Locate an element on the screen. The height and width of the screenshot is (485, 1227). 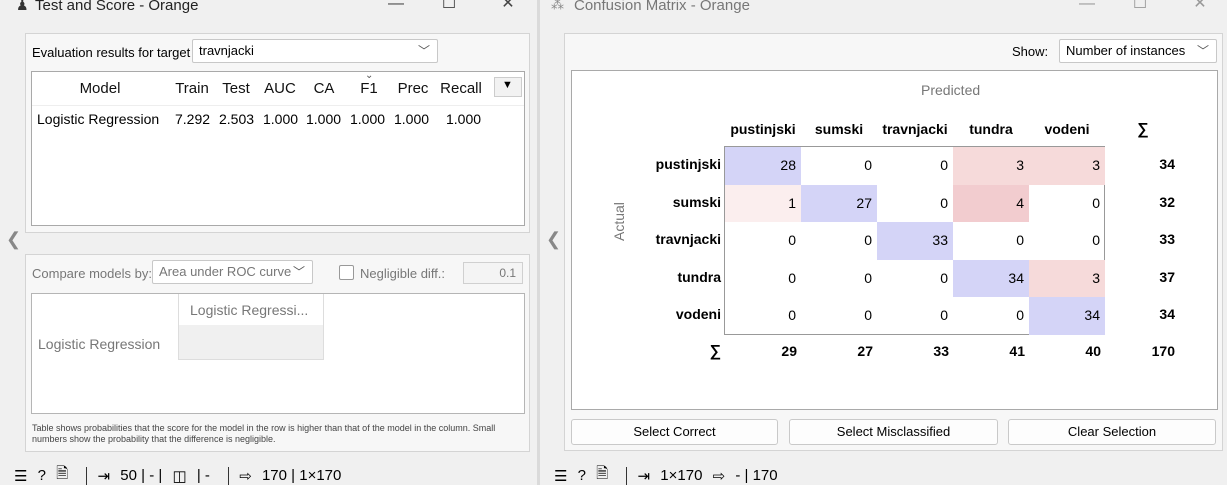
col-prec: Prec is located at coordinates (413, 88).